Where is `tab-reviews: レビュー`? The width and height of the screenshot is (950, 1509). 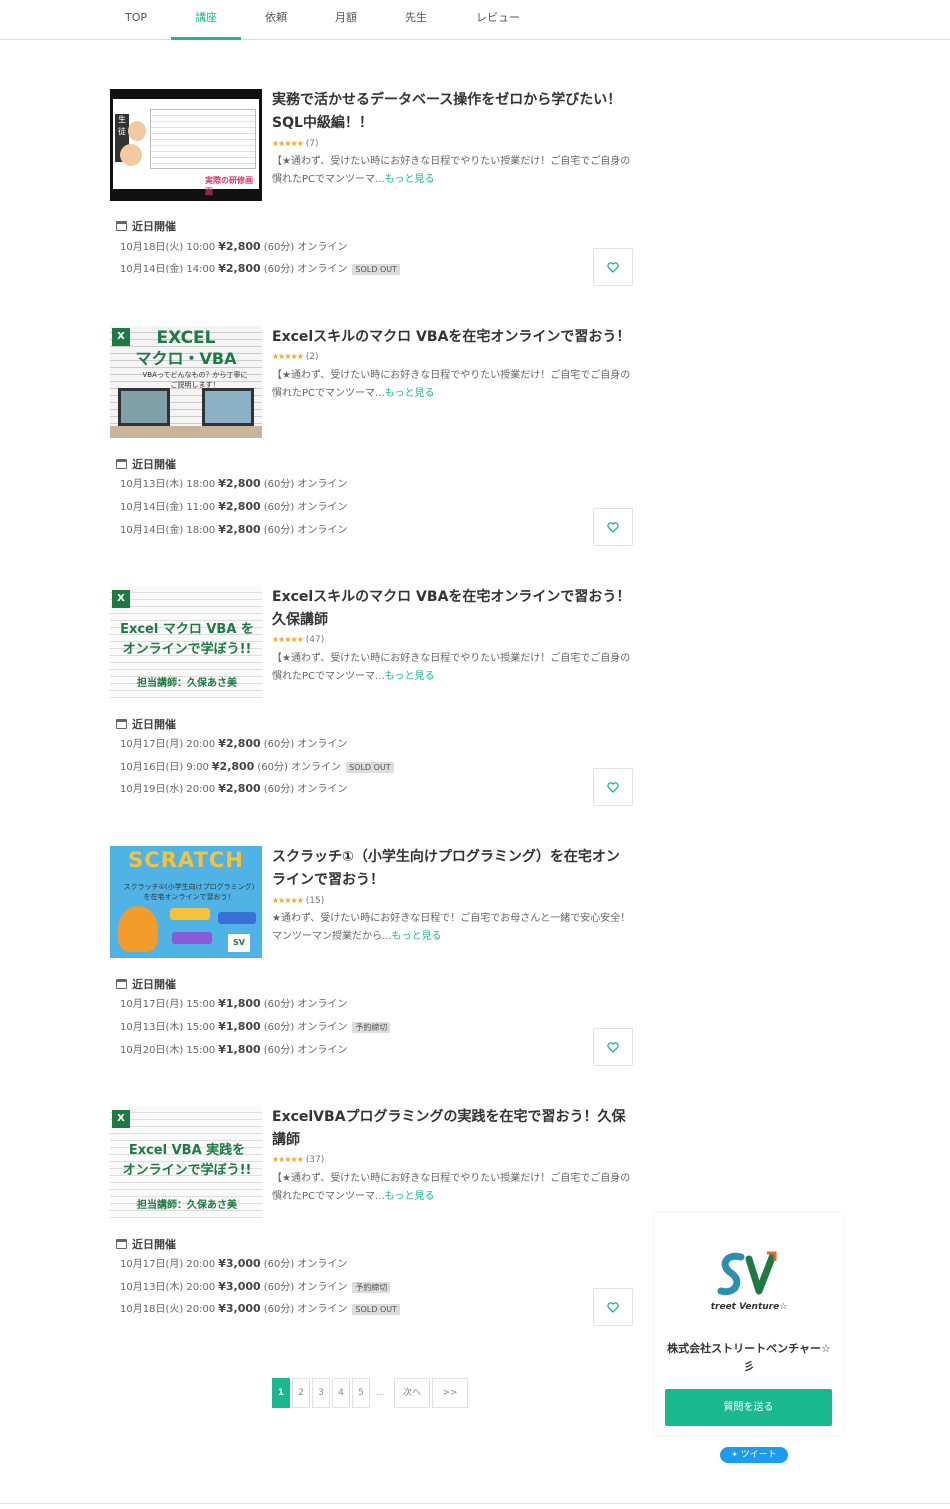
tab-reviews: レビュー is located at coordinates (498, 20).